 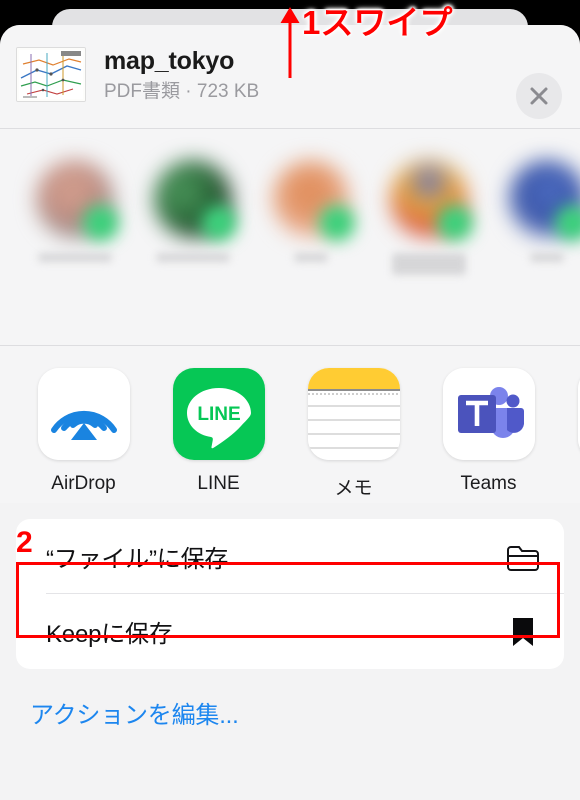 I want to click on app-item-line: LINE LINE, so click(x=218, y=431).